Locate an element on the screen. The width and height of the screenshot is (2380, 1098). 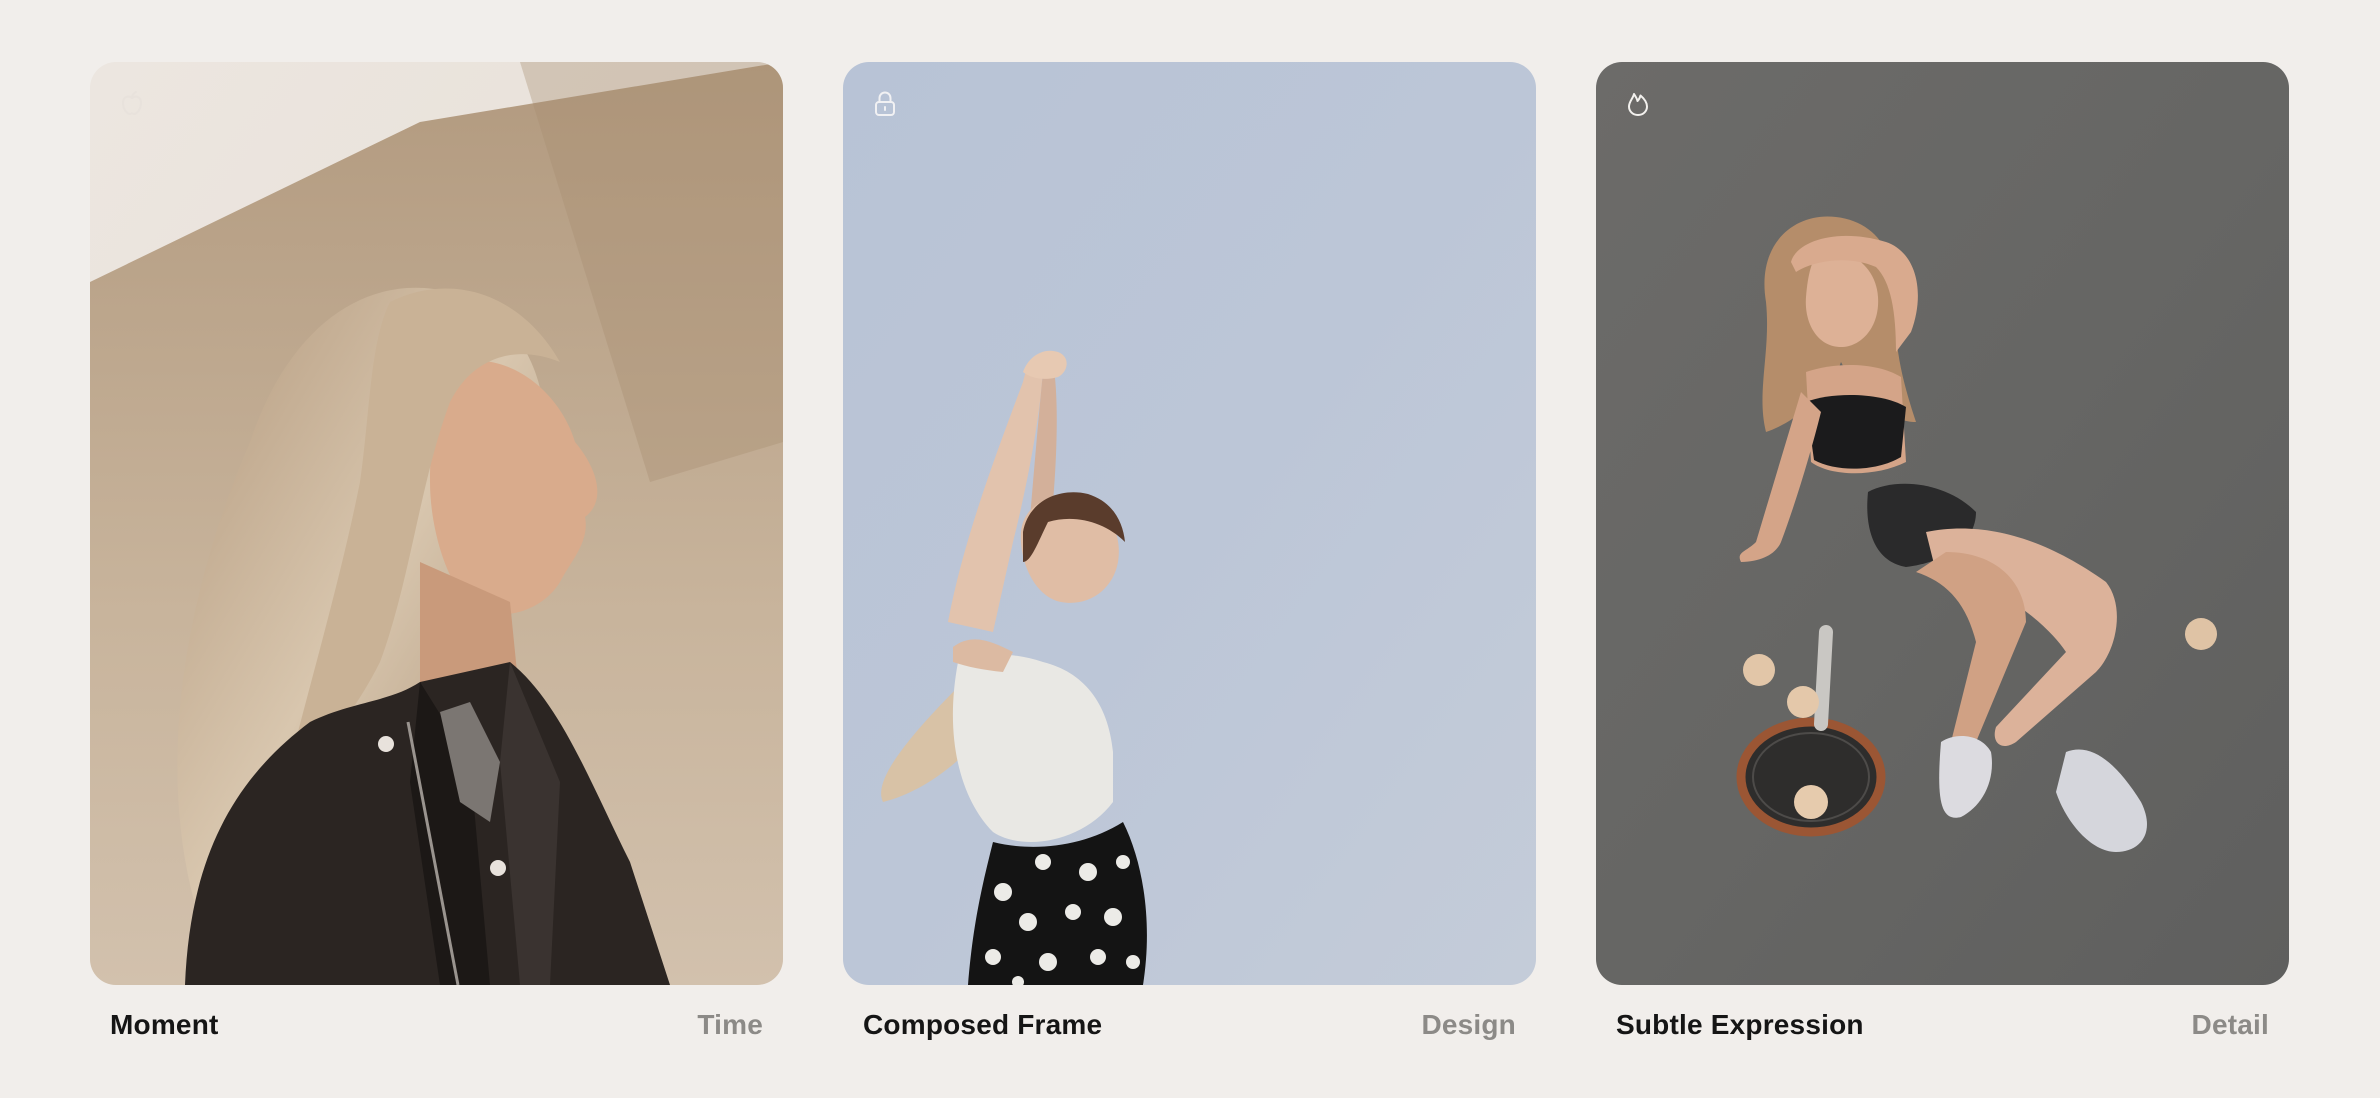
card-title: Subtle Expression is located at coordinates (1740, 1024).